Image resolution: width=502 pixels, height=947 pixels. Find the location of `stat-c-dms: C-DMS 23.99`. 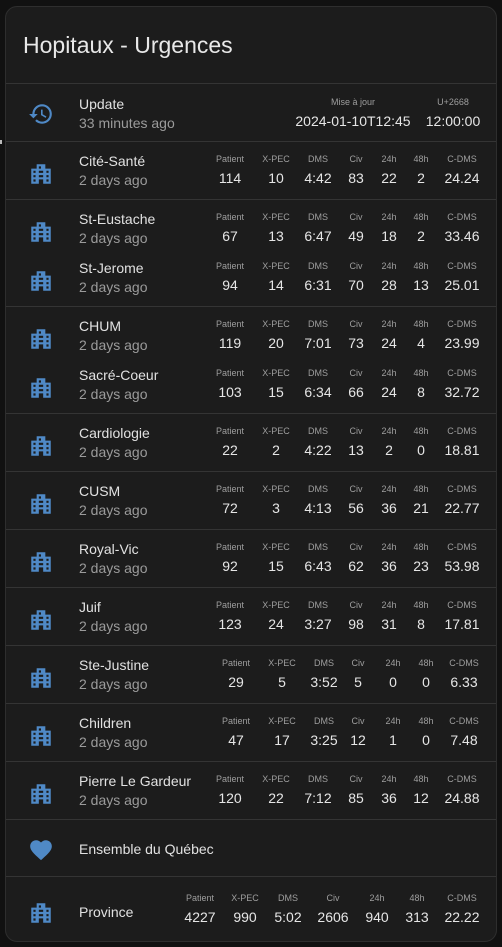

stat-c-dms: C-DMS 23.99 is located at coordinates (462, 335).